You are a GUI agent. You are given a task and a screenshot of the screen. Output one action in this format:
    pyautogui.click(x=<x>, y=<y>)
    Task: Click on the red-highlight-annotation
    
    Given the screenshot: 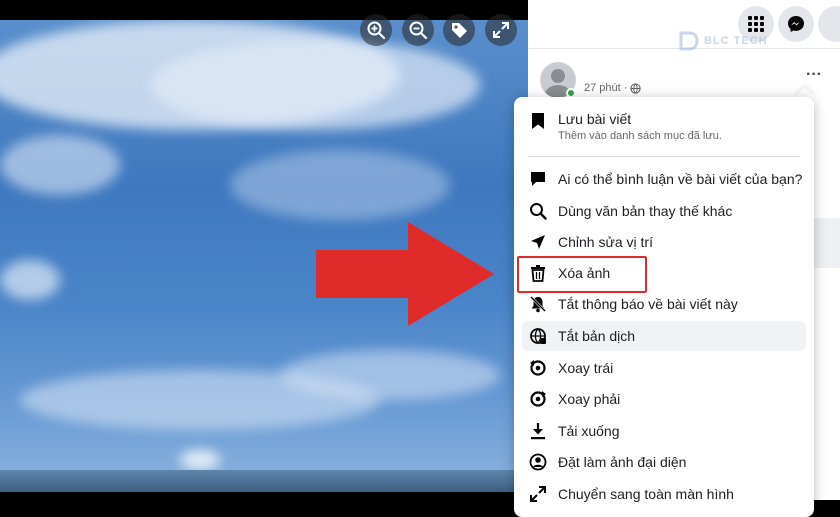 What is the action you would take?
    pyautogui.click(x=582, y=274)
    